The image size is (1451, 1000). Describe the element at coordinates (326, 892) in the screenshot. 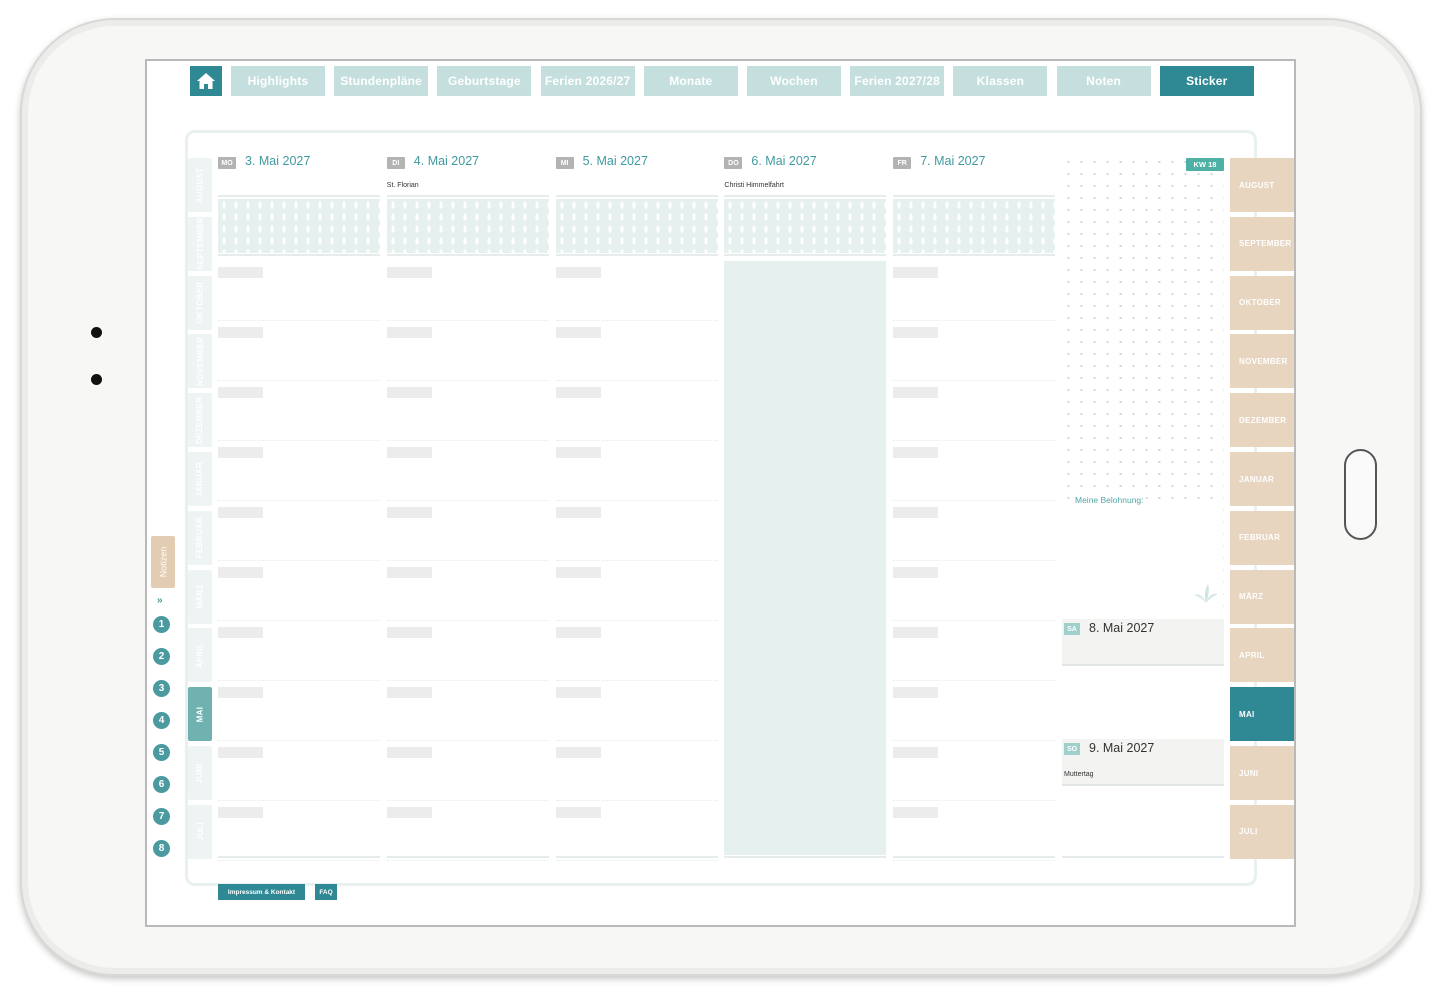

I see `faq-button: FAQ` at that location.